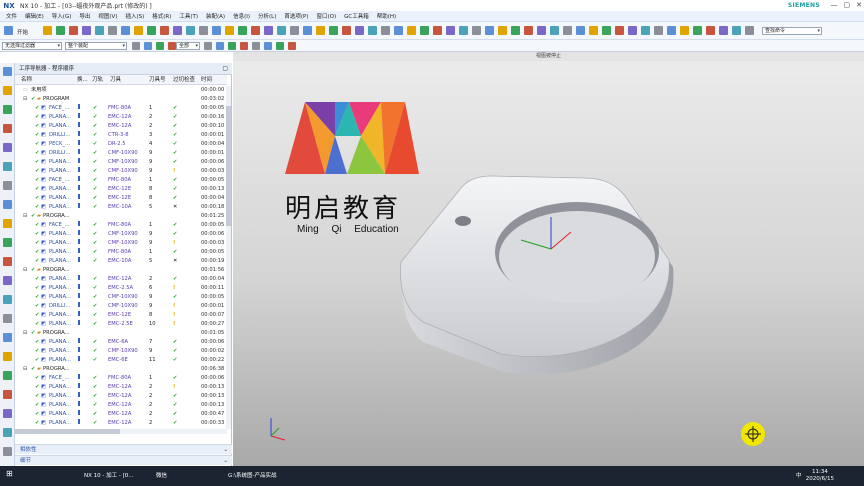  Describe the element at coordinates (121, 153) in the screenshot. I see `table-row: ✔ ◩ DRILLI... ✔ CMF-10X90 9 ✔ 00:00:01` at that location.